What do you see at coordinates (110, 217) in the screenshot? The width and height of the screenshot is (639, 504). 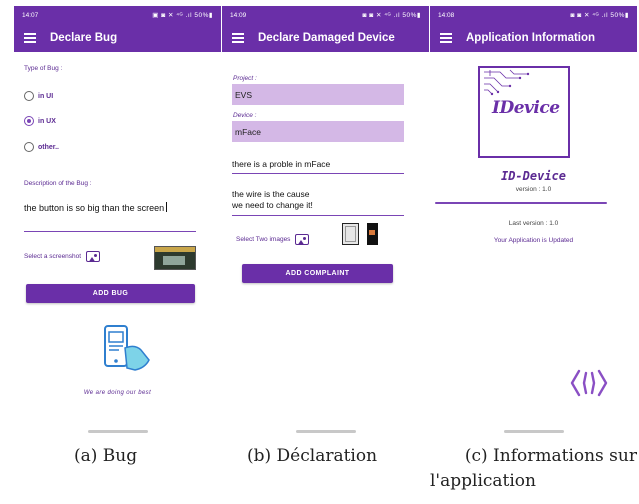 I see `description-input: the button is so big than the screen` at bounding box center [110, 217].